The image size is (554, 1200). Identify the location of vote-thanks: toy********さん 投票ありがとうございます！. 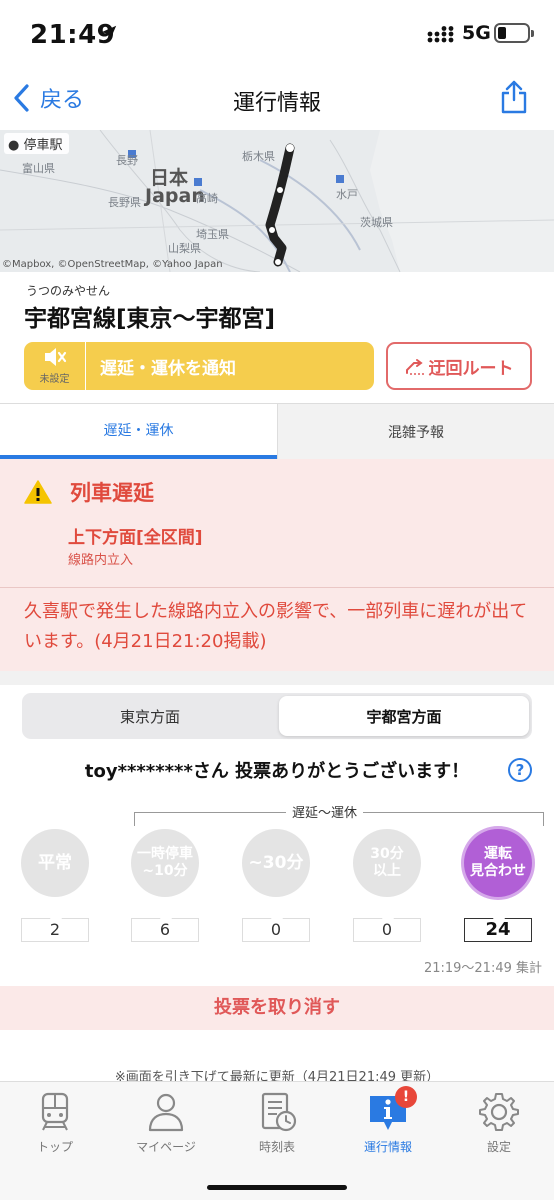
(277, 771).